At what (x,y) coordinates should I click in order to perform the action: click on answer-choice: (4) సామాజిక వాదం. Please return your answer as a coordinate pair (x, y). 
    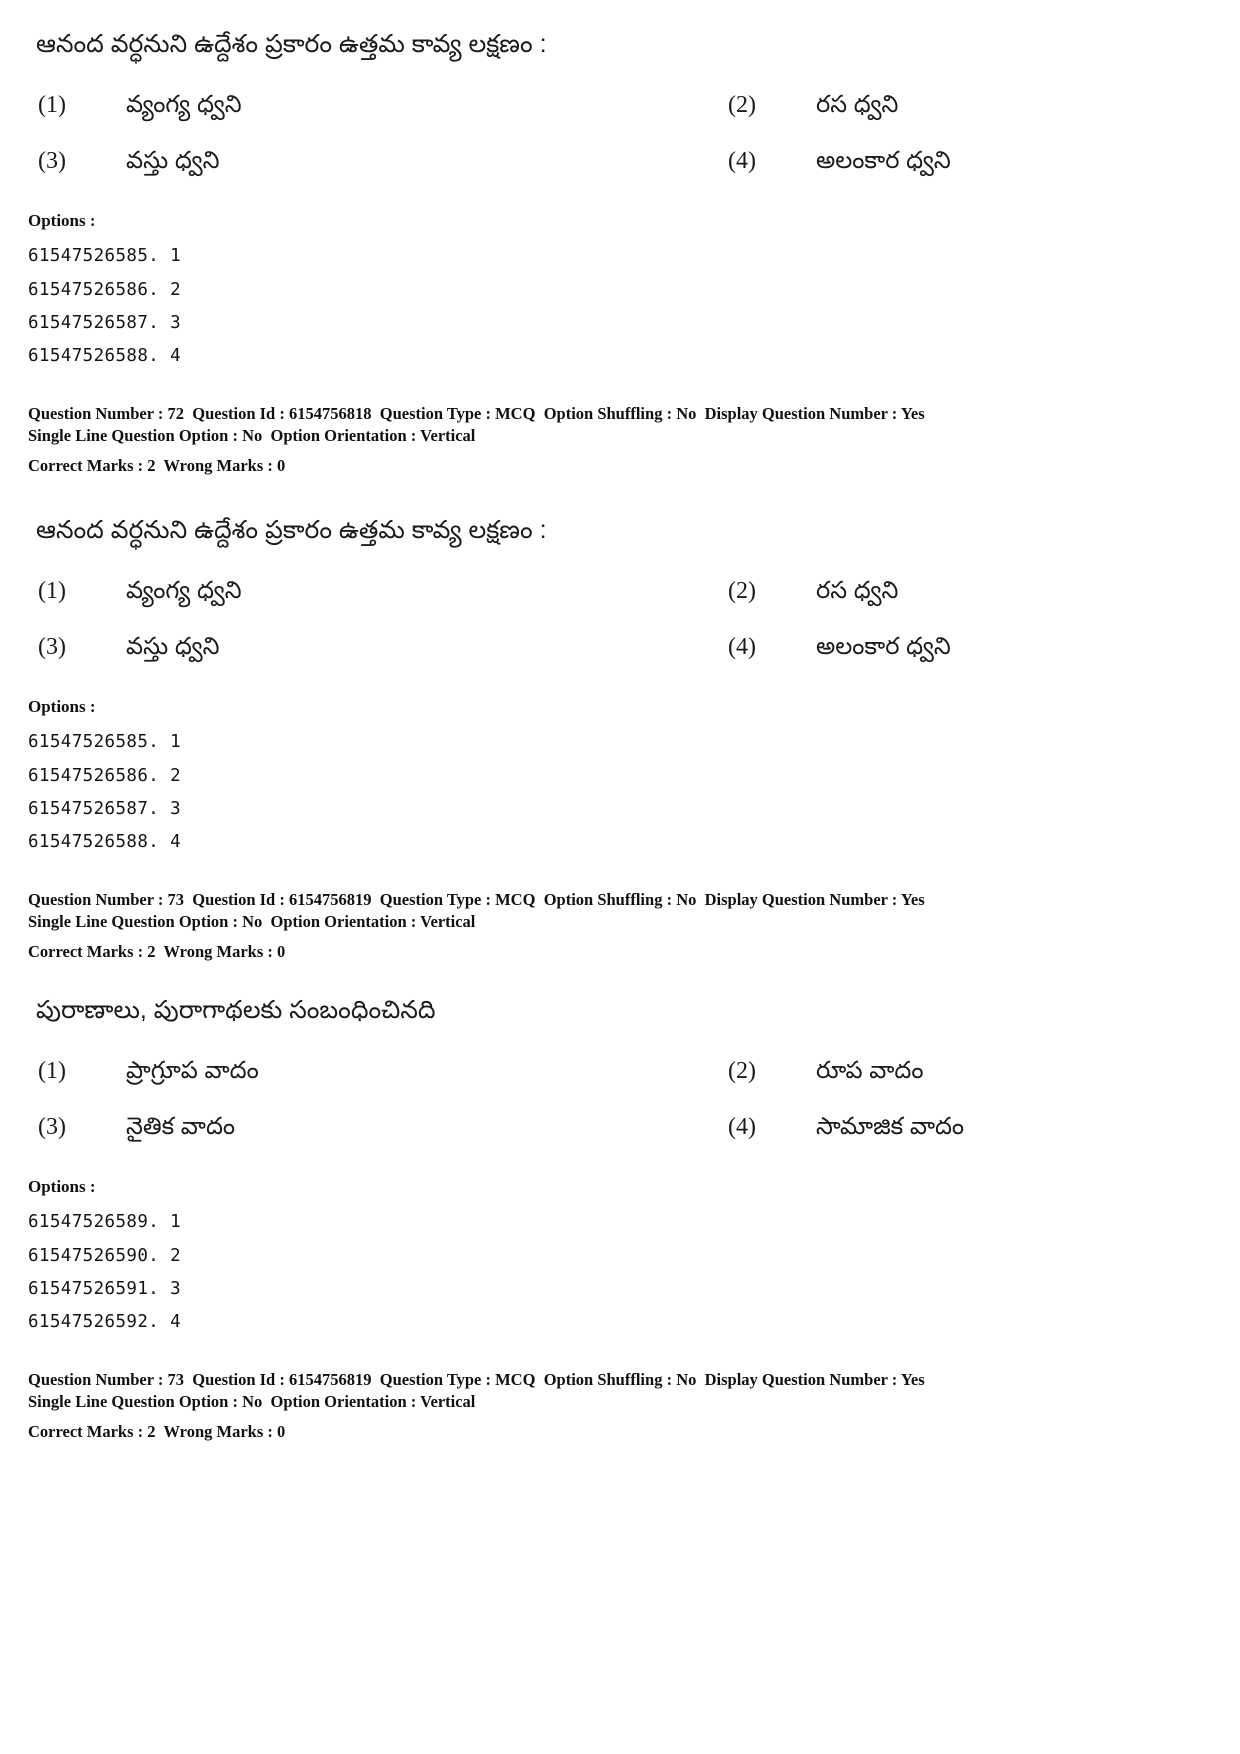
    Looking at the image, I should click on (984, 1127).